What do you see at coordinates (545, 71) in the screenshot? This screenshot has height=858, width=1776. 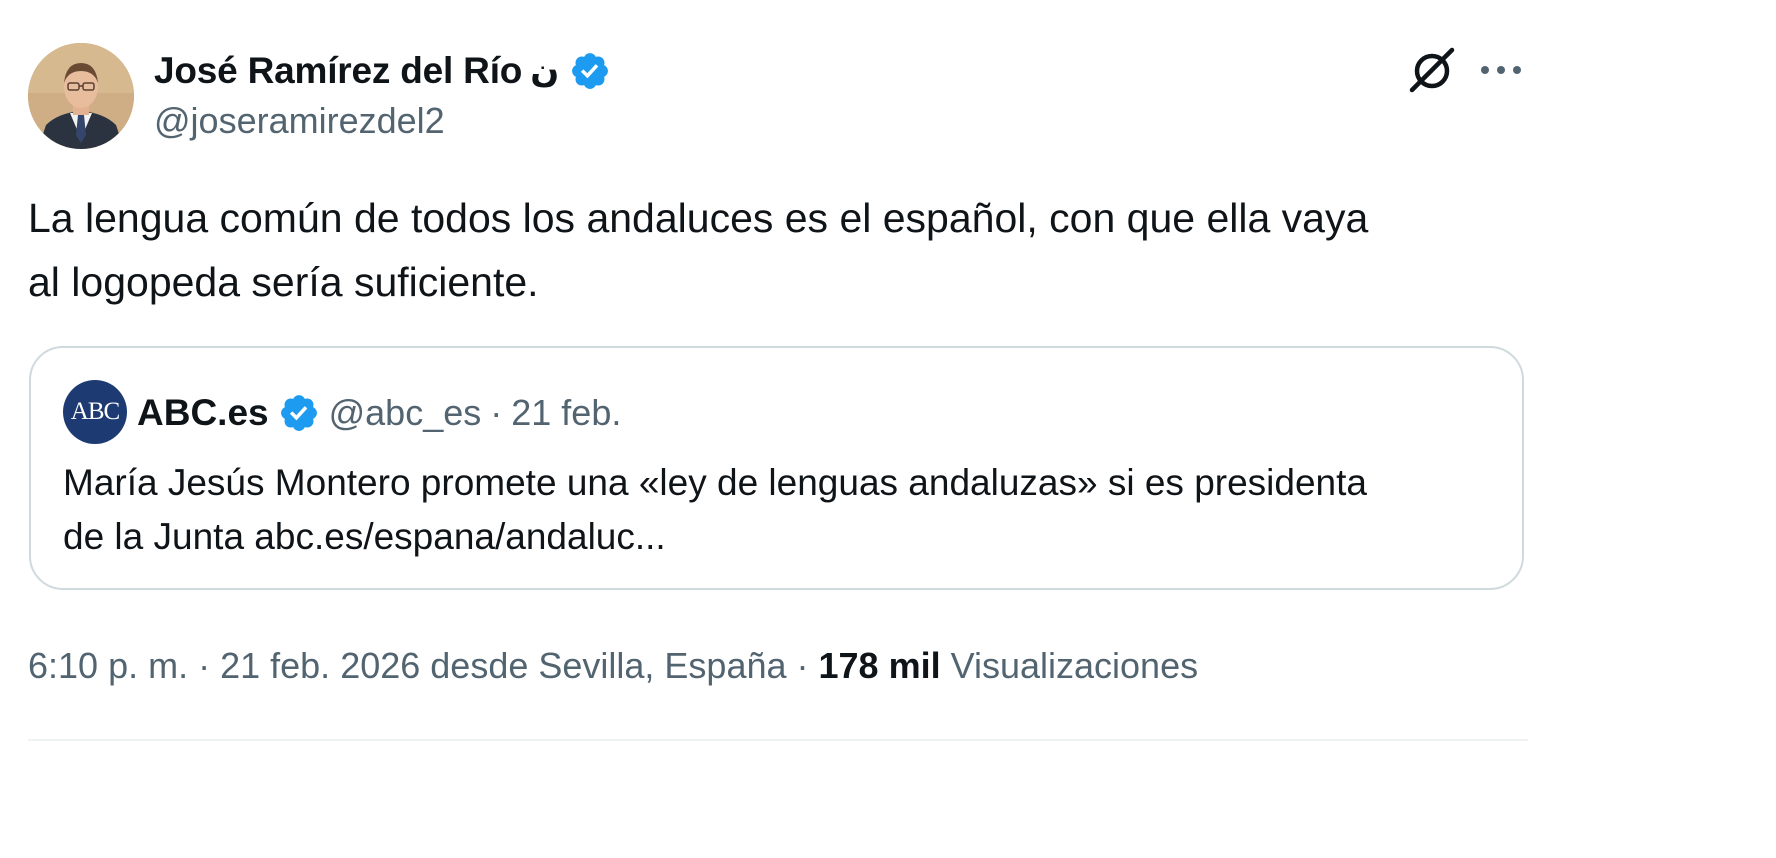 I see `author-name-glyph: ن` at bounding box center [545, 71].